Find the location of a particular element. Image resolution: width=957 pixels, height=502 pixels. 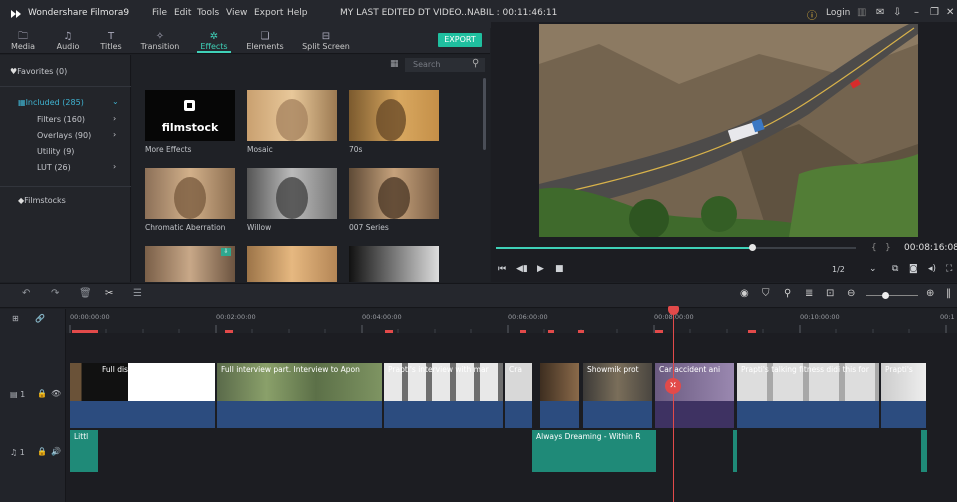

effect-thumb: ⇩ is located at coordinates (190, 264).